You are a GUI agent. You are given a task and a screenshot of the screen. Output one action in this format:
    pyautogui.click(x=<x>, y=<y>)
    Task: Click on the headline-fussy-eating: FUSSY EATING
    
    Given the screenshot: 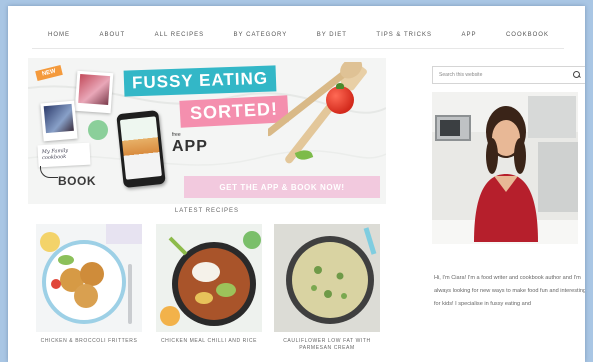 What is the action you would take?
    pyautogui.click(x=200, y=81)
    